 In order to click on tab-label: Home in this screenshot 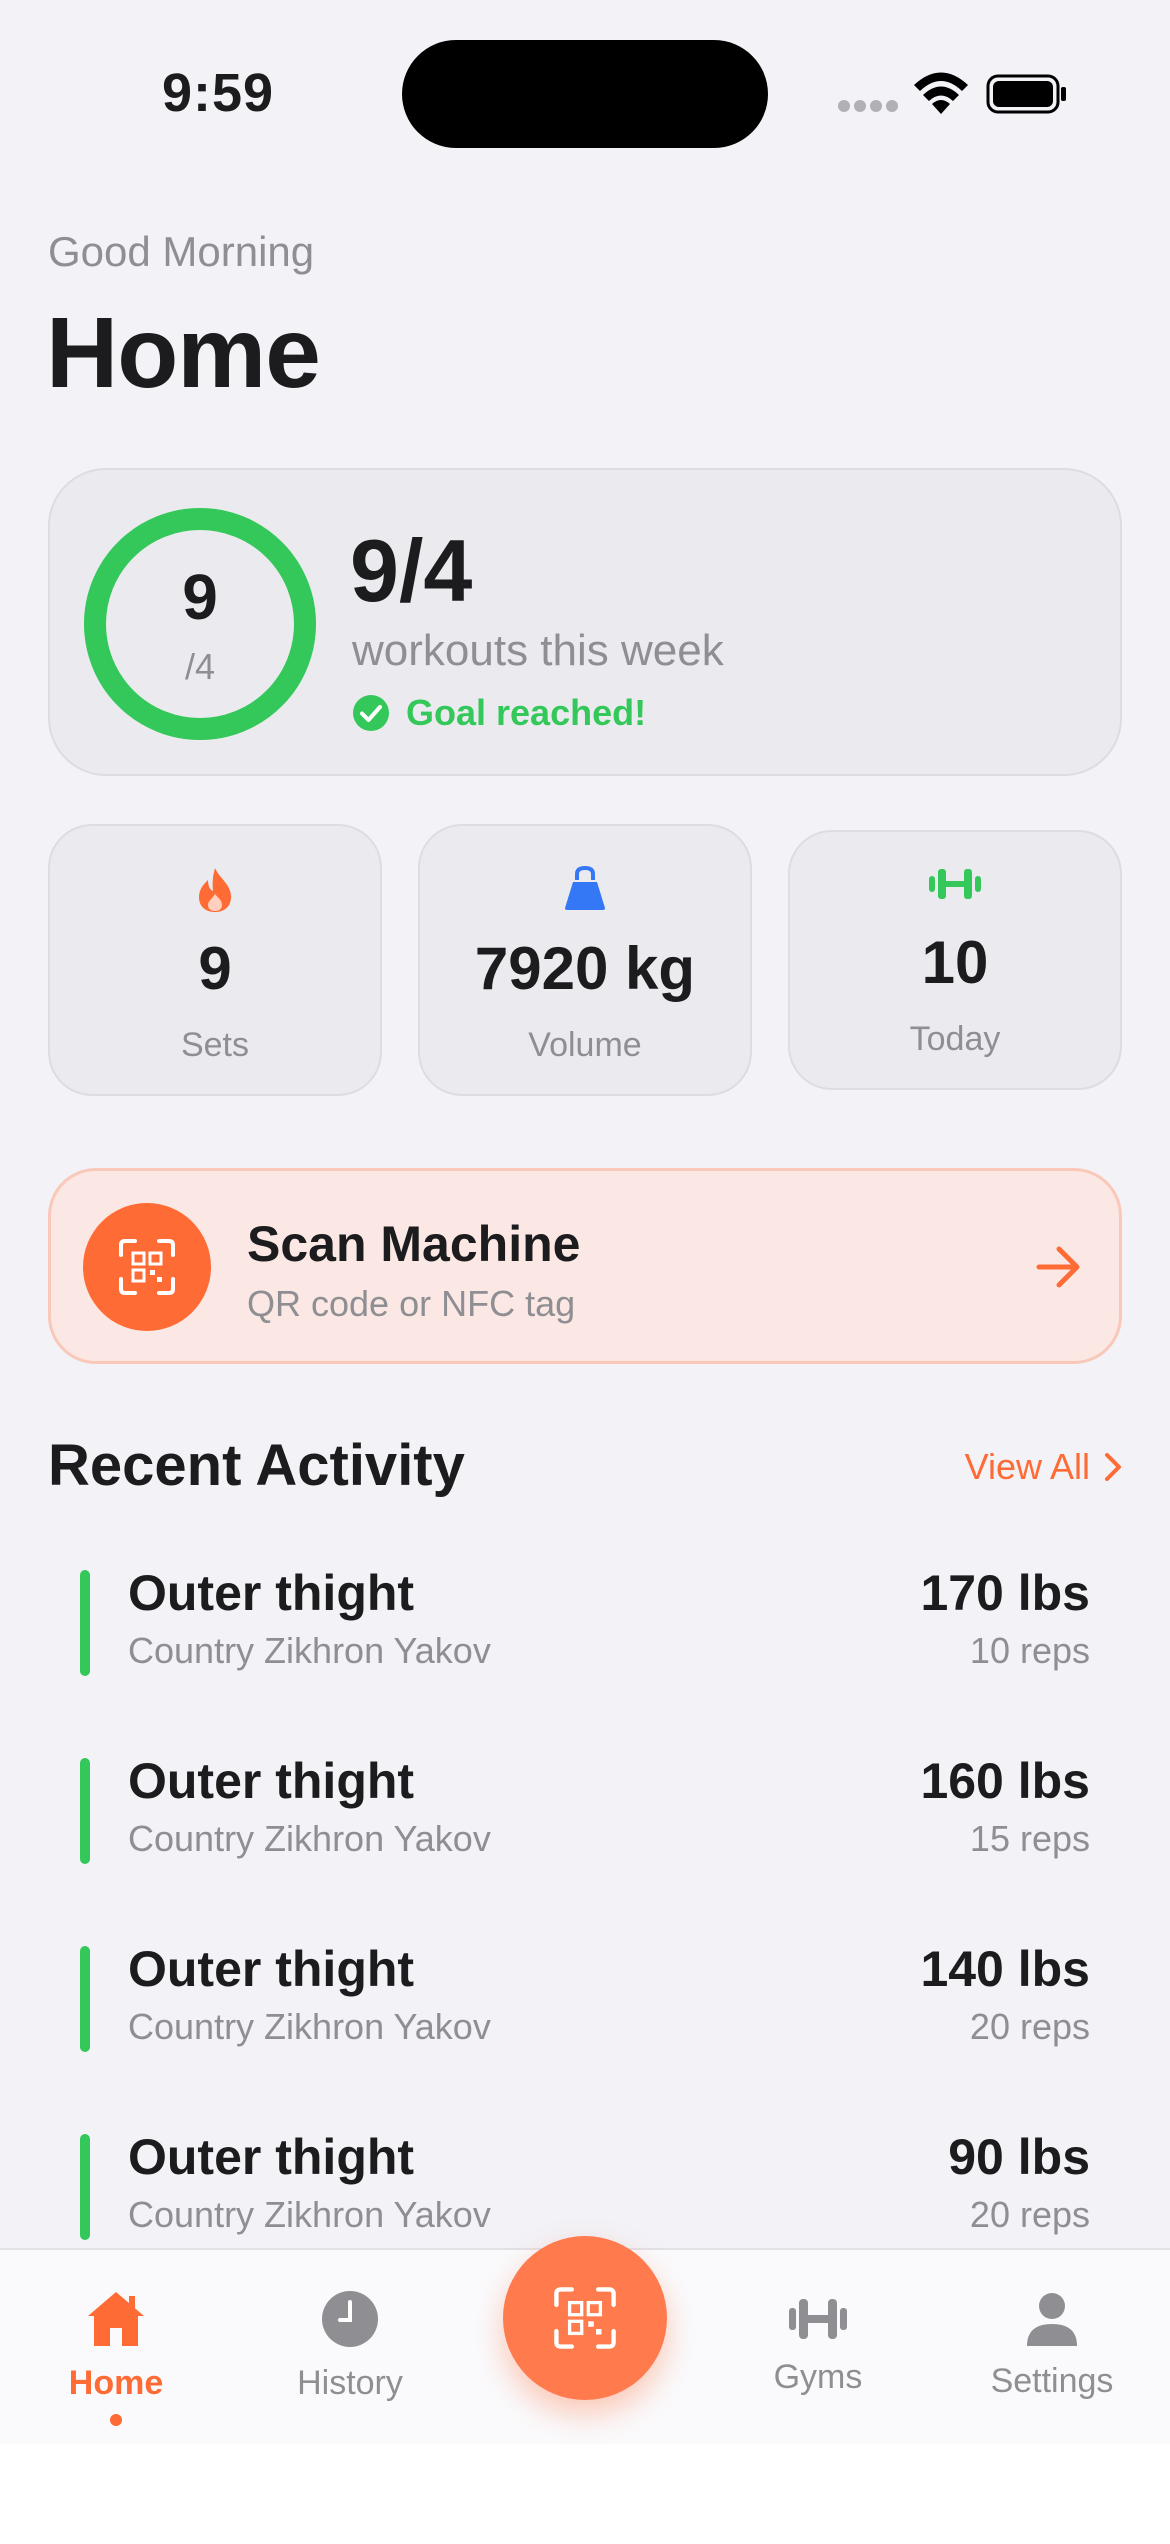, I will do `click(116, 2383)`.